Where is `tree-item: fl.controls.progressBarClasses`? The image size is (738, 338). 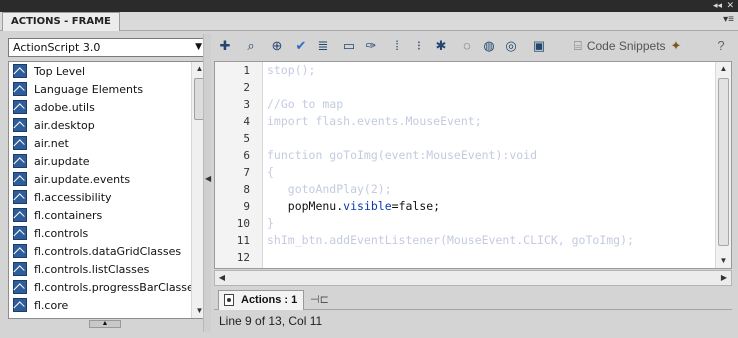
tree-item: fl.controls.progressBarClasses is located at coordinates (104, 287).